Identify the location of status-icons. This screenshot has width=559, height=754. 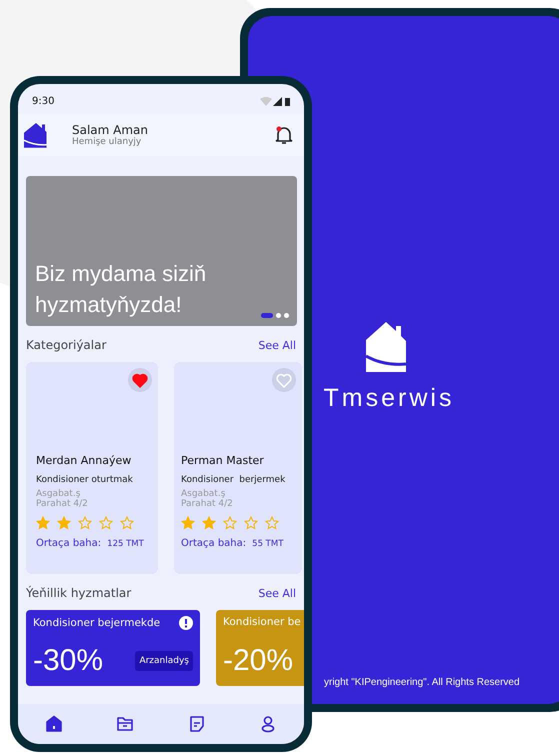
(276, 101).